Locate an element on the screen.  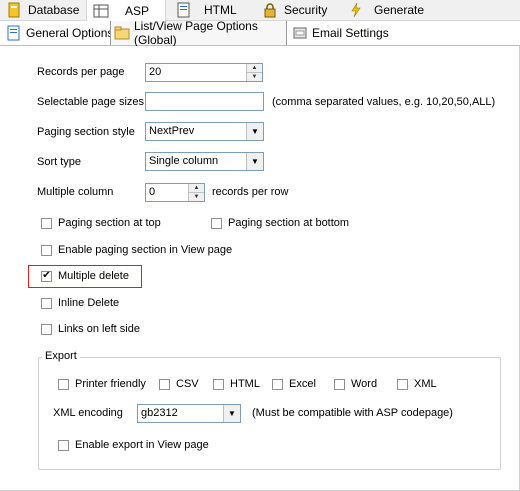
records-per-page-spinner: ▲ ▼ is located at coordinates (254, 72).